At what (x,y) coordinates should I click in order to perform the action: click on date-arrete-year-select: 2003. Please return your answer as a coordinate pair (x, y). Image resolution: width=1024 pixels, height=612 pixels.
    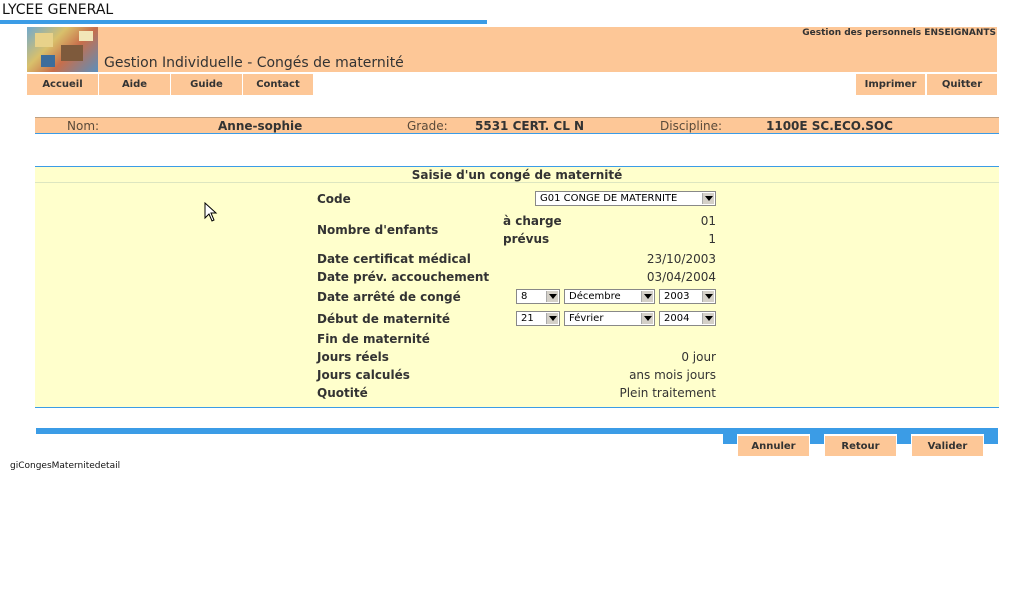
    Looking at the image, I should click on (687, 296).